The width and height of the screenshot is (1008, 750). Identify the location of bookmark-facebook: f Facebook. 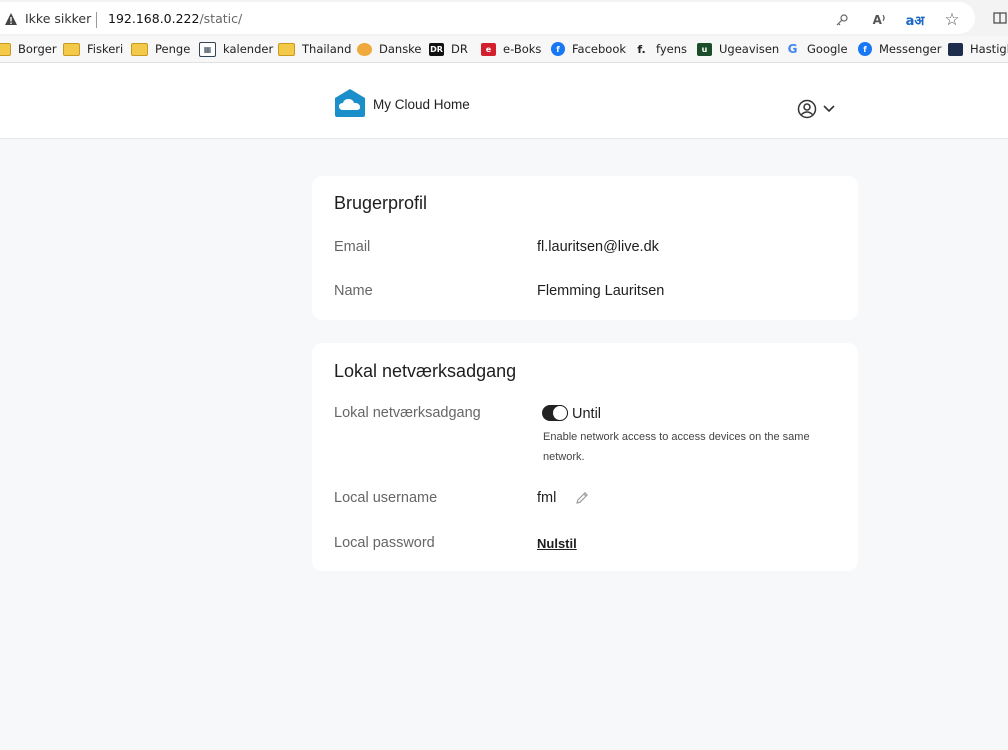
(588, 49).